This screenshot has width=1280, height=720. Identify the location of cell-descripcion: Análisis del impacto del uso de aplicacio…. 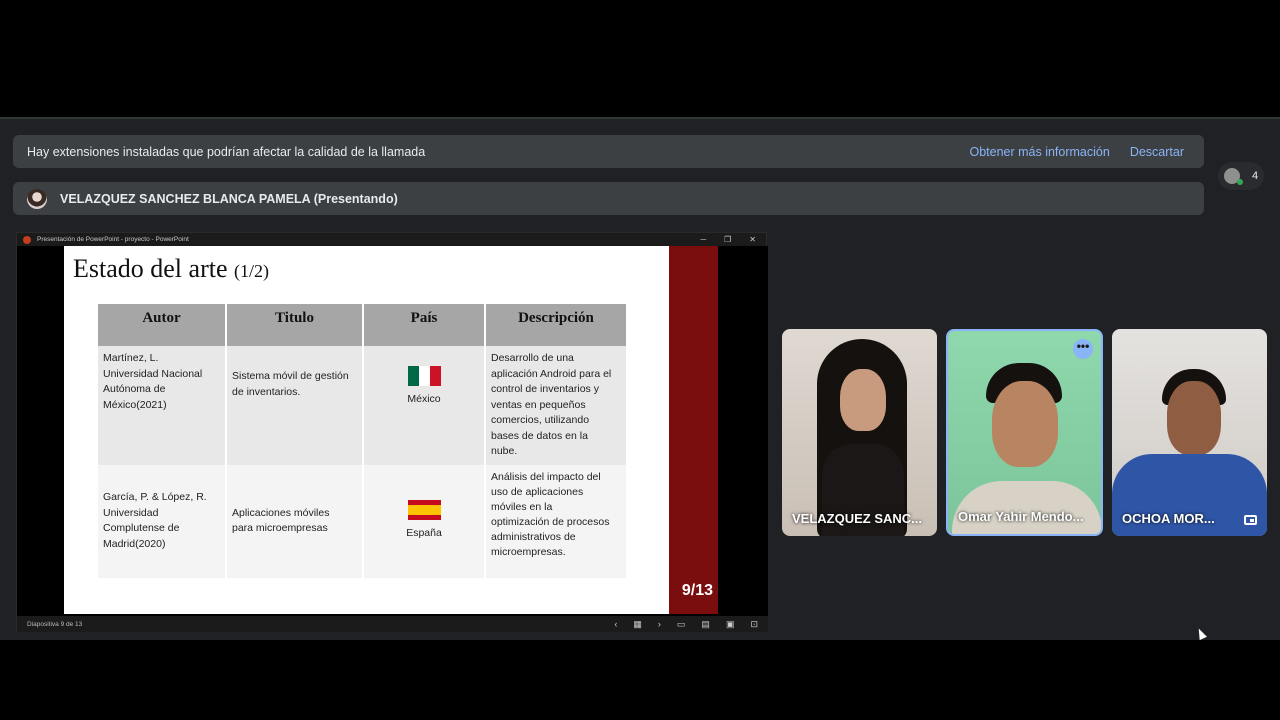
(555, 521).